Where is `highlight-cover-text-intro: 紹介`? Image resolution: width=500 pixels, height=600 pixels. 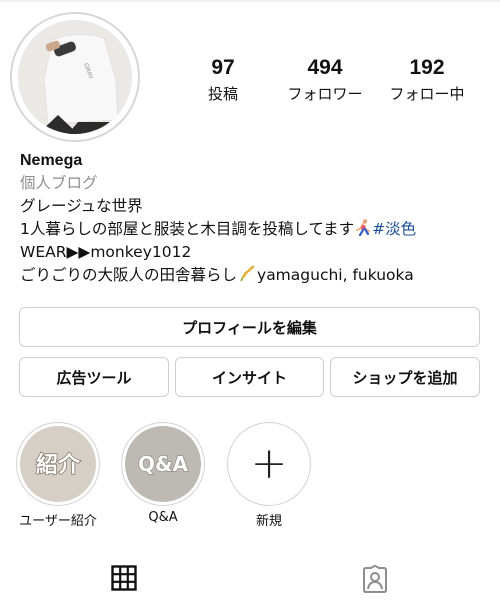 highlight-cover-text-intro: 紹介 is located at coordinates (58, 465).